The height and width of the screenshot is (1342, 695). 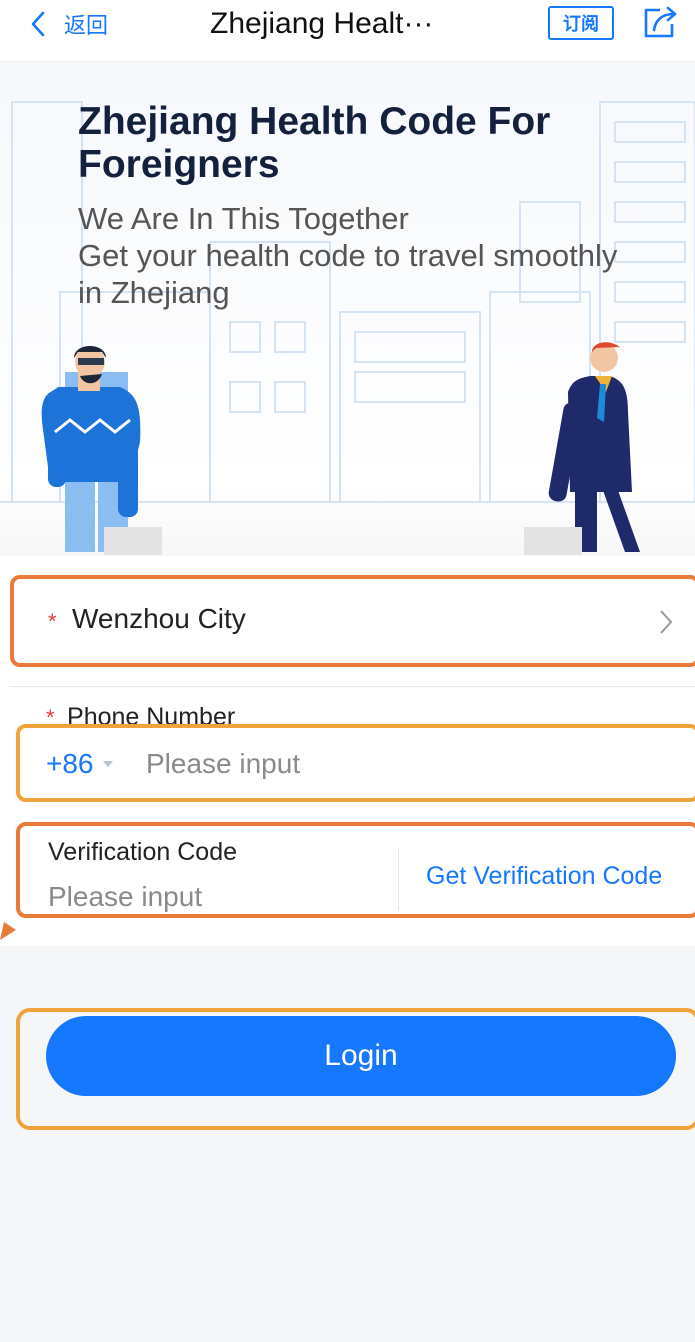 What do you see at coordinates (361, 1056) in the screenshot?
I see `login-button: Login` at bounding box center [361, 1056].